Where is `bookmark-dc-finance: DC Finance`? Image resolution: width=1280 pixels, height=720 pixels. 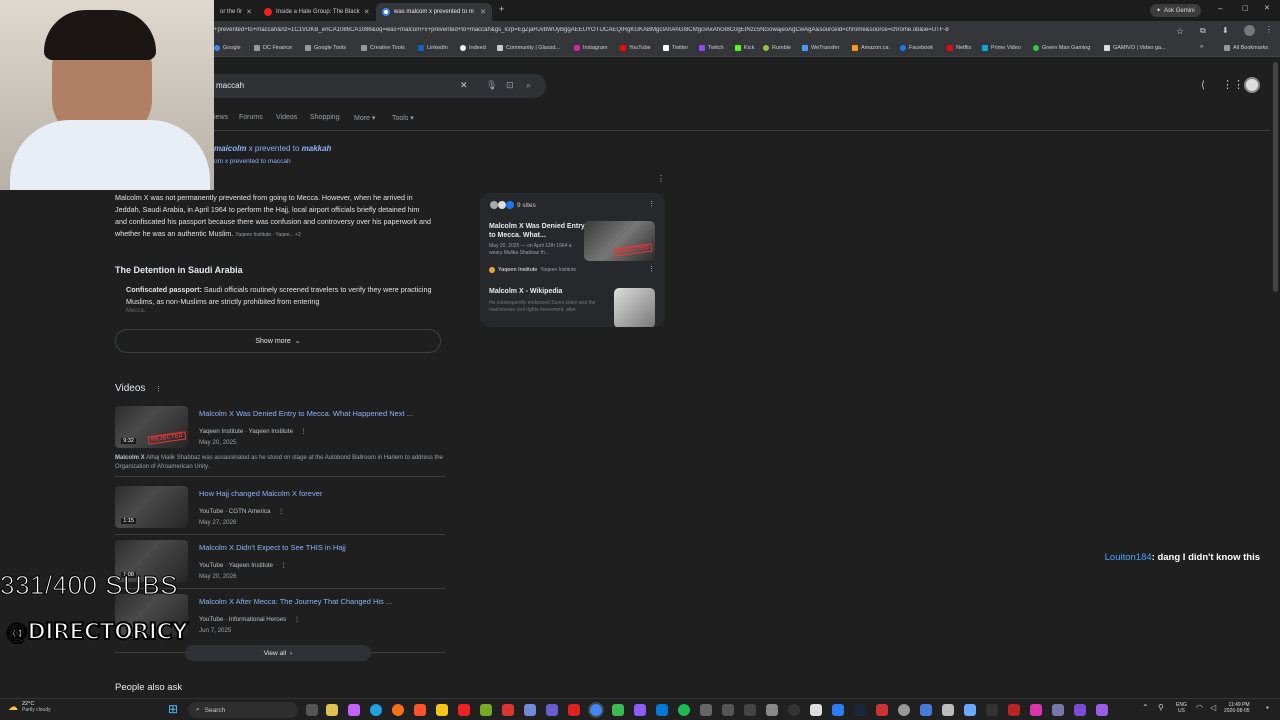 bookmark-dc-finance: DC Finance is located at coordinates (273, 48).